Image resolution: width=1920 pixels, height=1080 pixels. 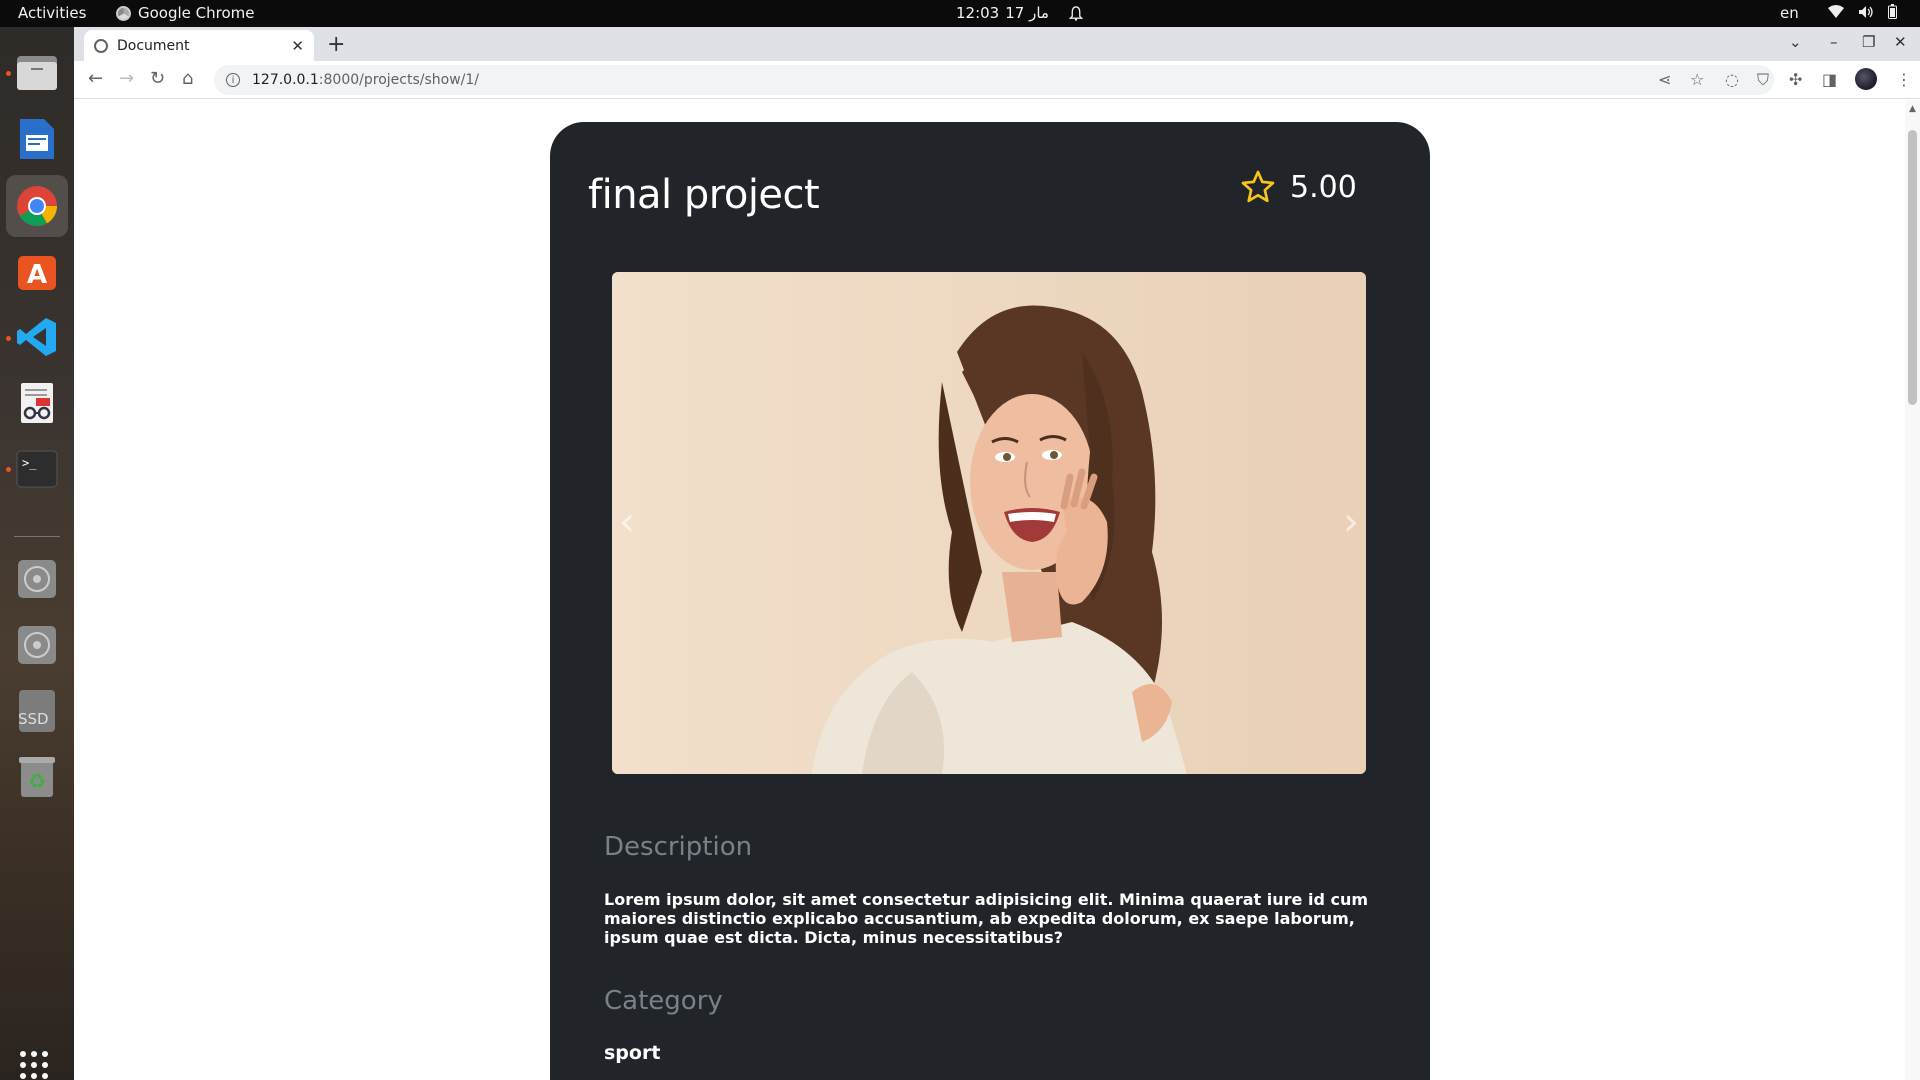 I want to click on clock-time: 12:03, so click(x=978, y=13).